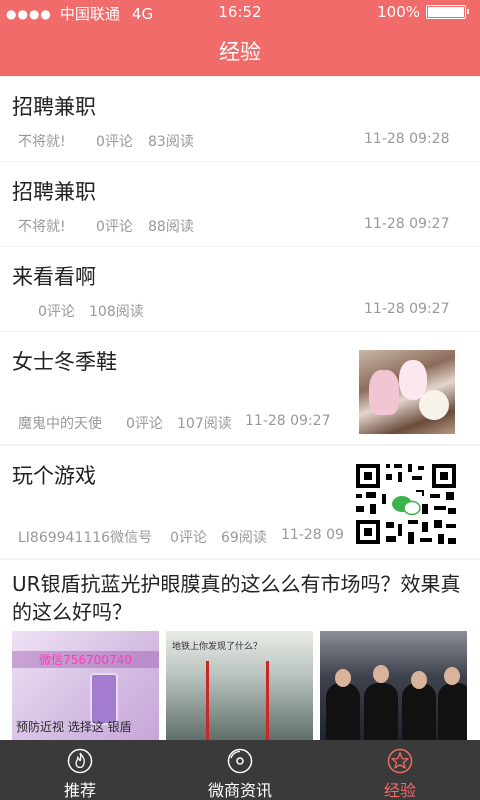  Describe the element at coordinates (116, 312) in the screenshot. I see `feed-item-reads: 108阅读` at that location.